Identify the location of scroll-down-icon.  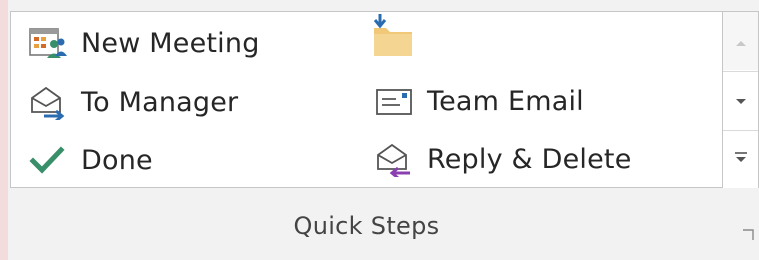
(741, 100).